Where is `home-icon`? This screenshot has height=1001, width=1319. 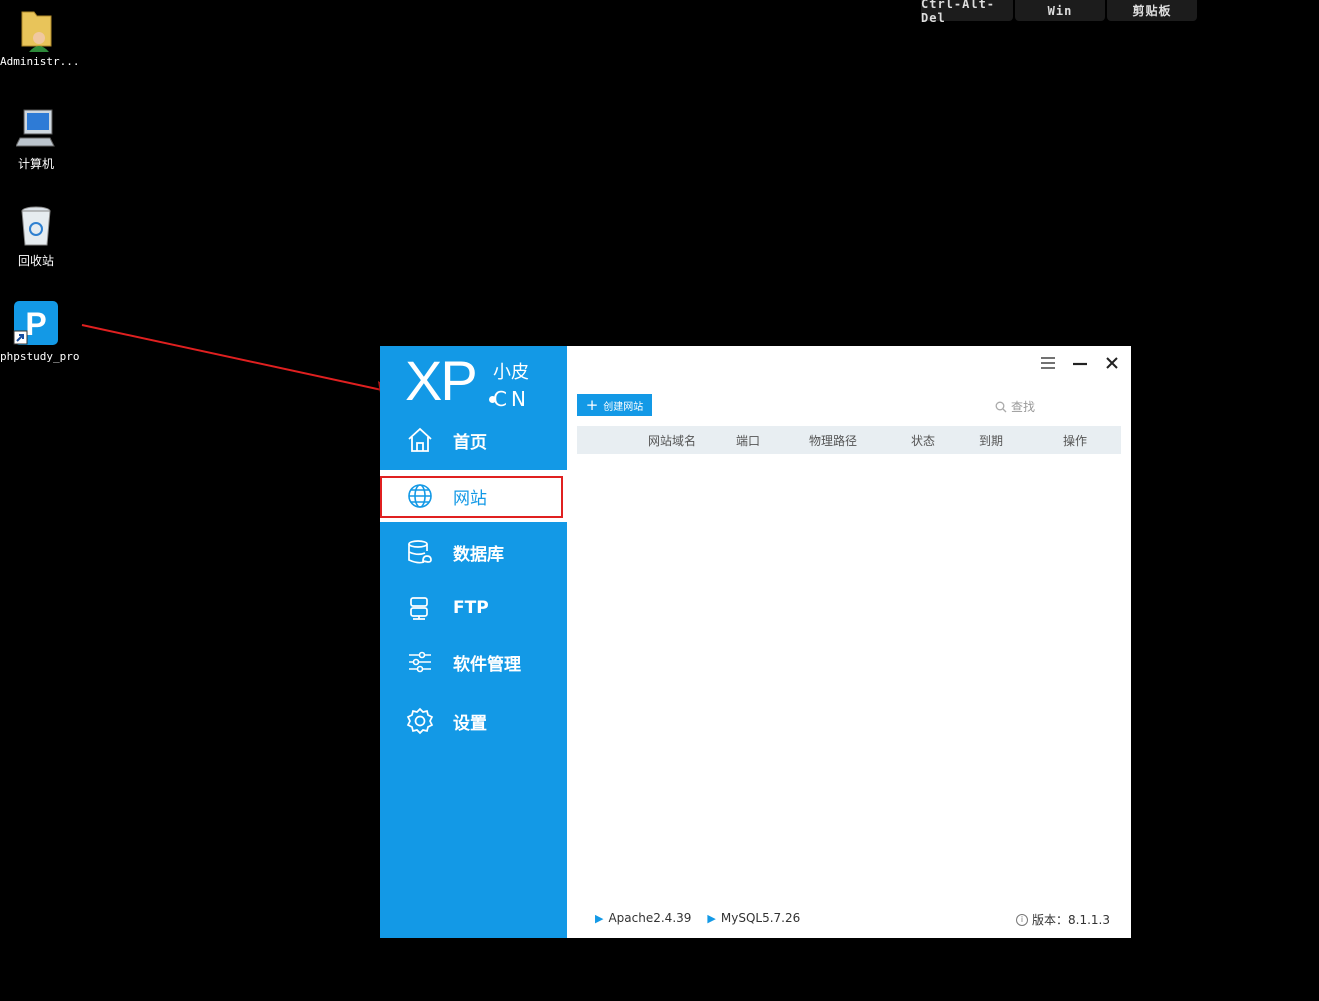 home-icon is located at coordinates (420, 440).